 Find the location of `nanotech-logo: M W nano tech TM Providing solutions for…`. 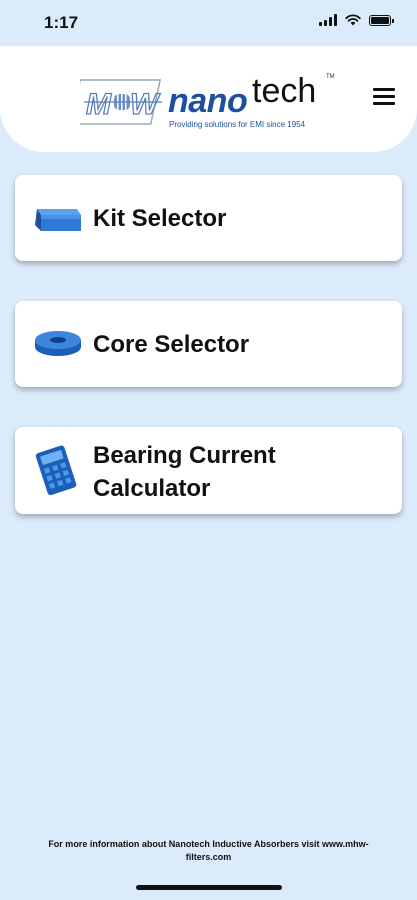

nanotech-logo: M W nano tech TM Providing solutions for… is located at coordinates (210, 102).